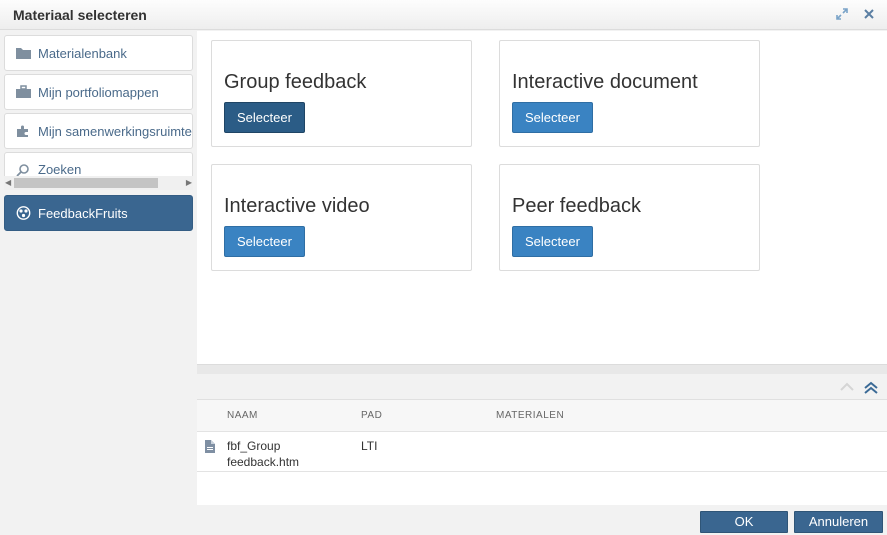 Image resolution: width=887 pixels, height=535 pixels. I want to click on expand-icon, so click(842, 14).